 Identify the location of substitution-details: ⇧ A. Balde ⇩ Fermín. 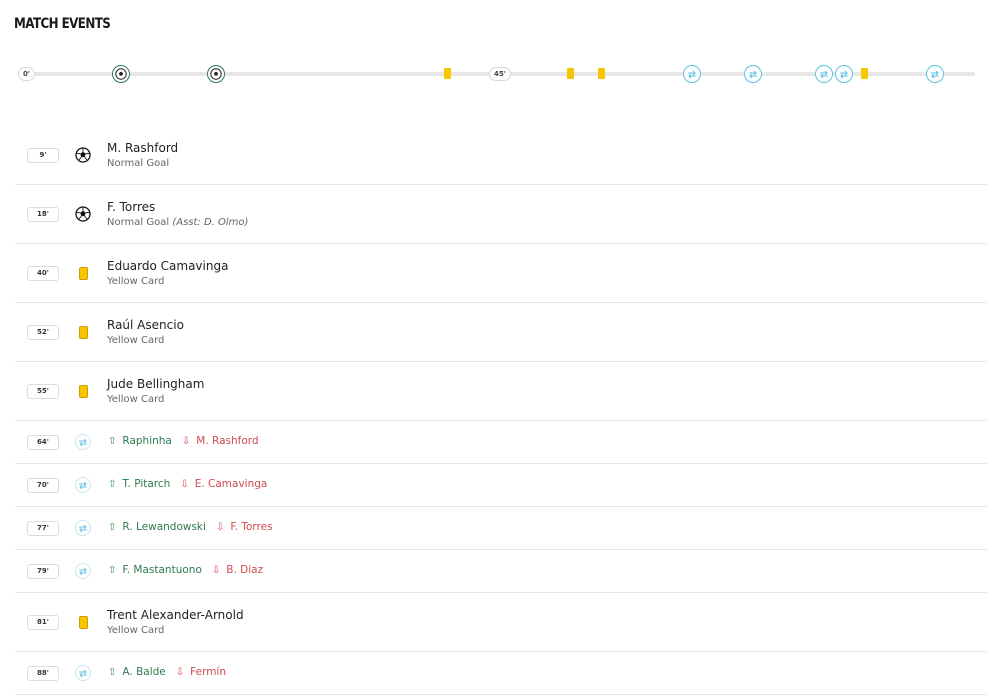
(167, 672).